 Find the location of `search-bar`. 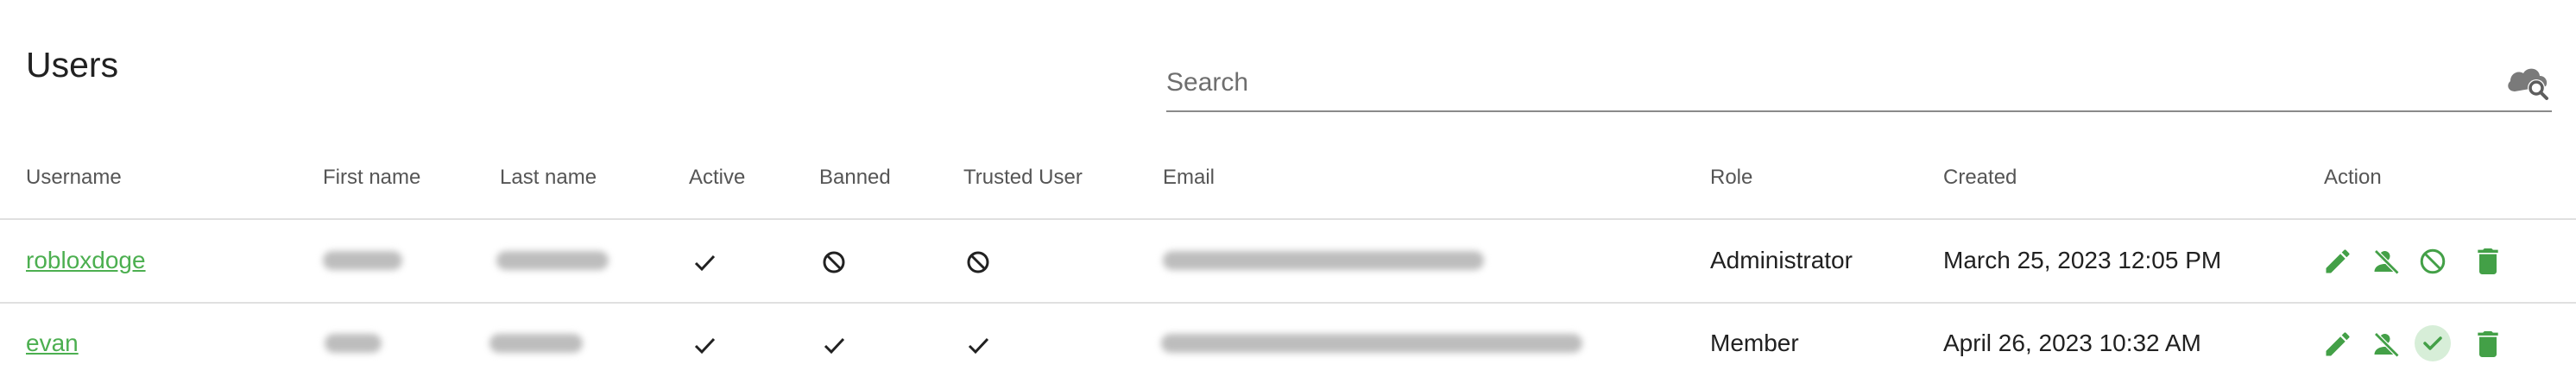

search-bar is located at coordinates (1859, 85).